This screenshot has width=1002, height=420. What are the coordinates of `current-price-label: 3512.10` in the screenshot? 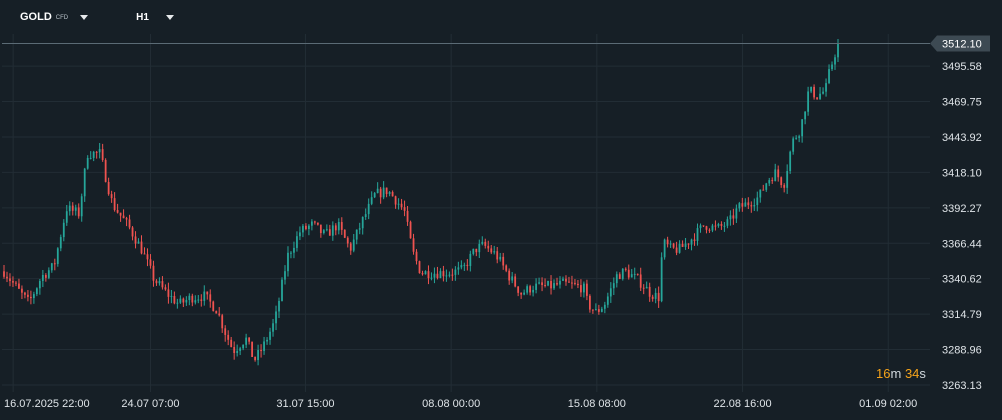 It's located at (962, 44).